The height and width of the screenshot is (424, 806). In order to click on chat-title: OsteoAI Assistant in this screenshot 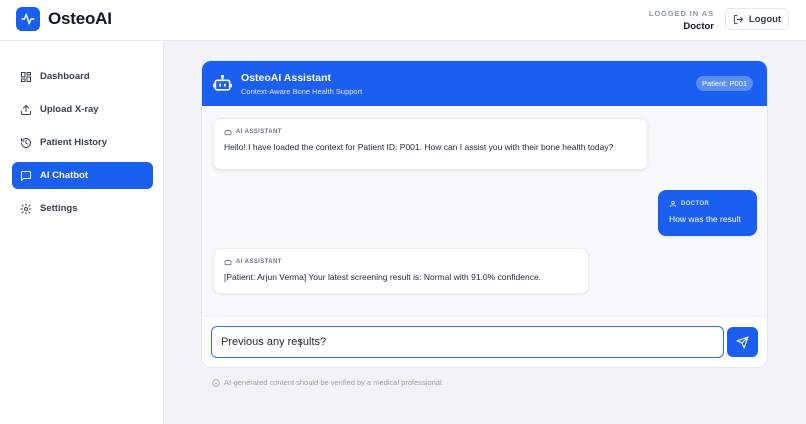, I will do `click(286, 78)`.